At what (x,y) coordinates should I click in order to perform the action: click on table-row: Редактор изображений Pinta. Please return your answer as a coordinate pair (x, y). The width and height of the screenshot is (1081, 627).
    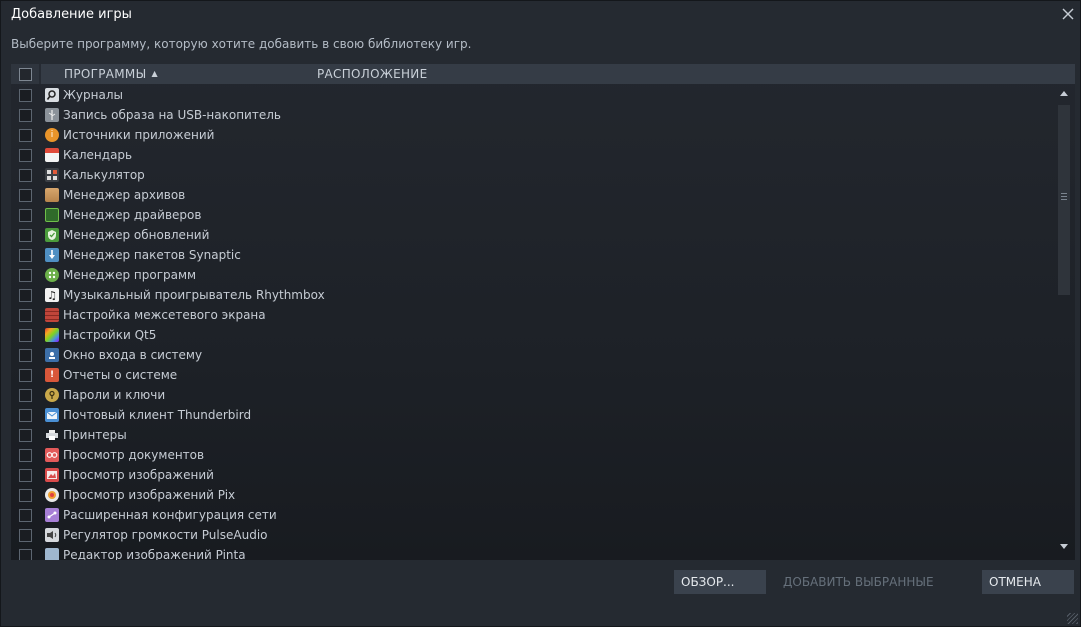
    Looking at the image, I should click on (533, 552).